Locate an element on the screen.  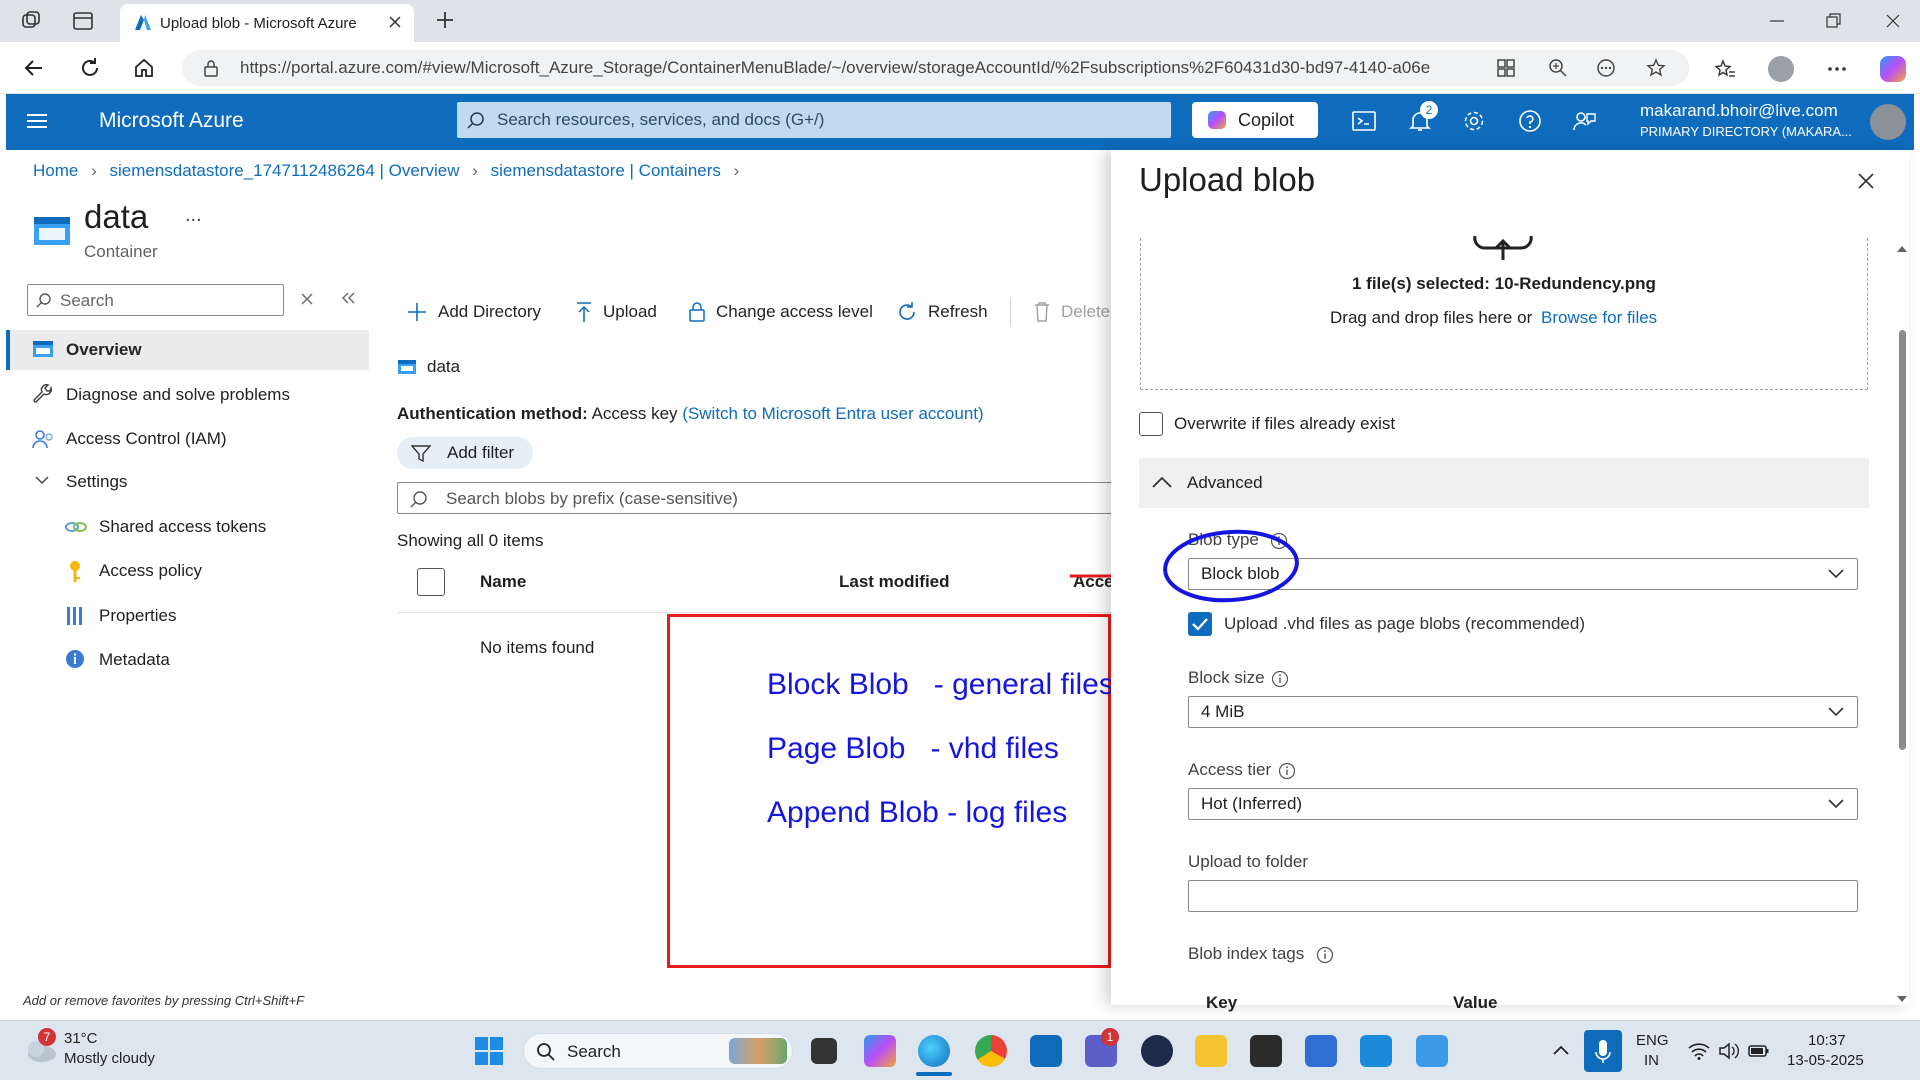
access-tier-info-icon is located at coordinates (1287, 771).